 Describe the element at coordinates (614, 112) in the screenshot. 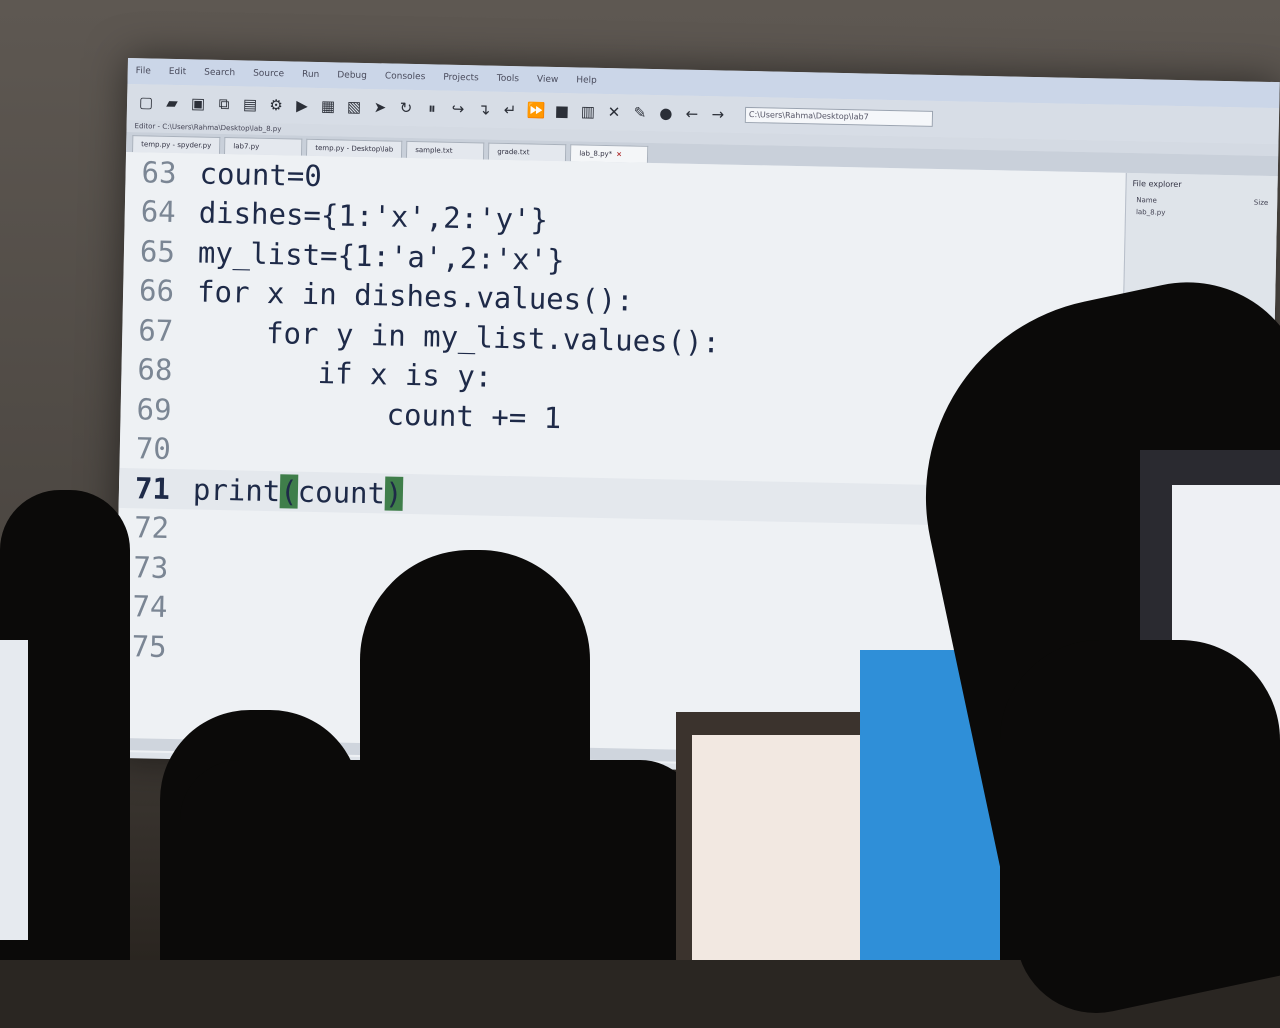

I see `fullscreen-icon: ✕` at that location.